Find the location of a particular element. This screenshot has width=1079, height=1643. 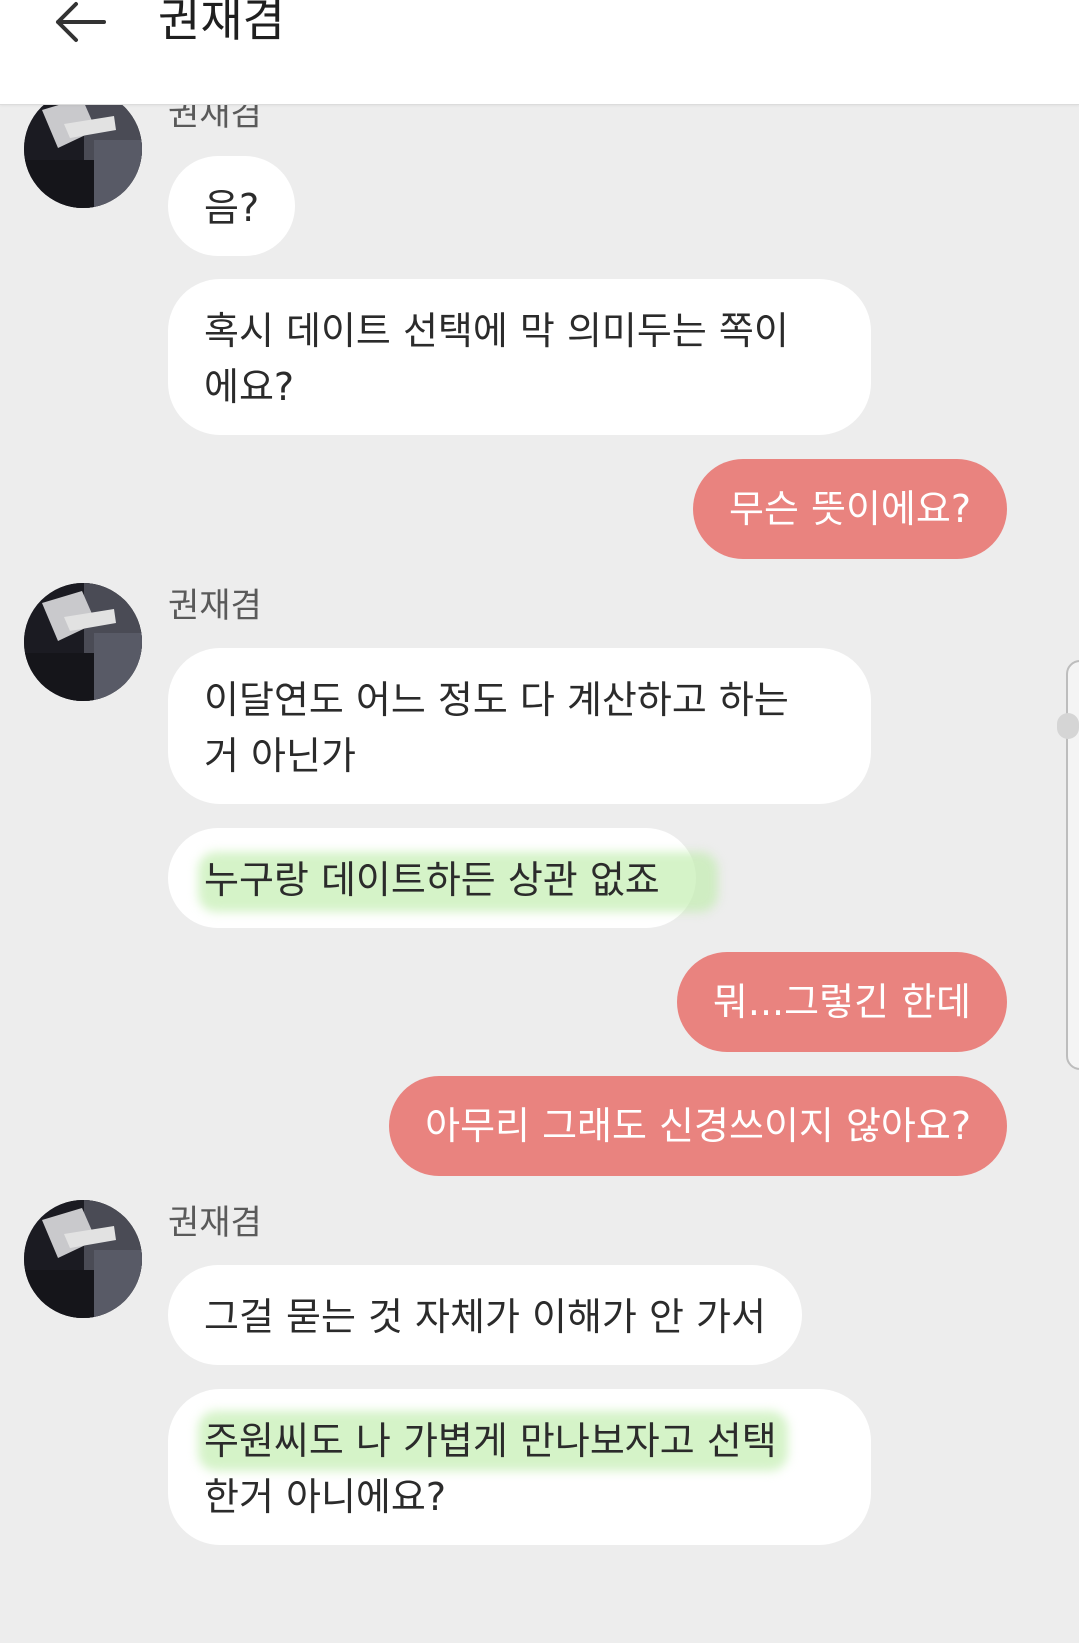

message-bubble-incoming: 음? is located at coordinates (232, 206).